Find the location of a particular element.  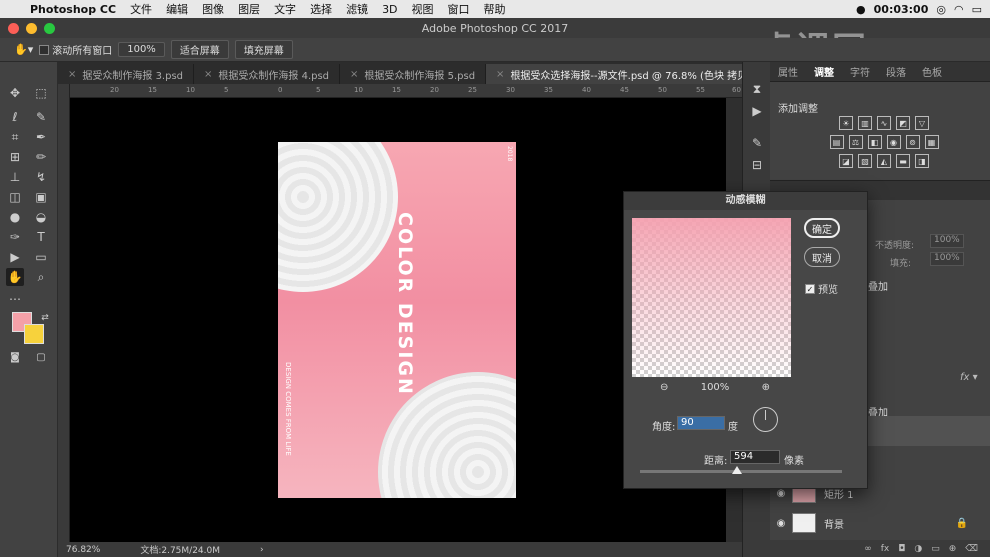

minimize-window-button is located at coordinates (31, 28).